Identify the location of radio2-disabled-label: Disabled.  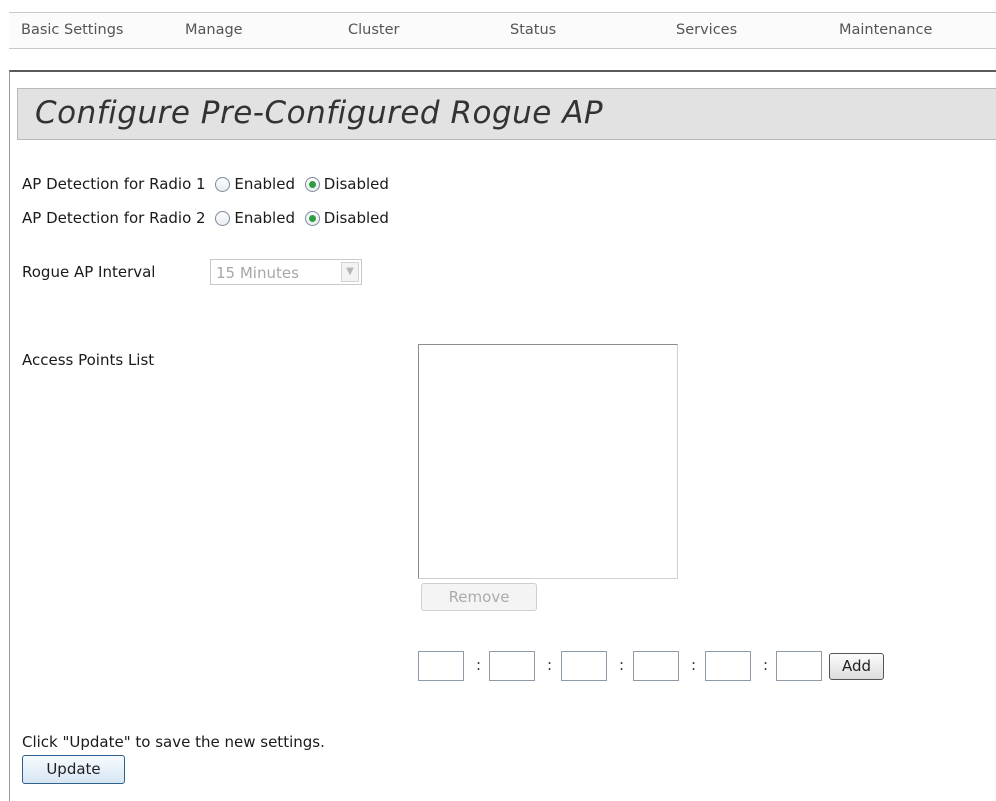
(356, 218).